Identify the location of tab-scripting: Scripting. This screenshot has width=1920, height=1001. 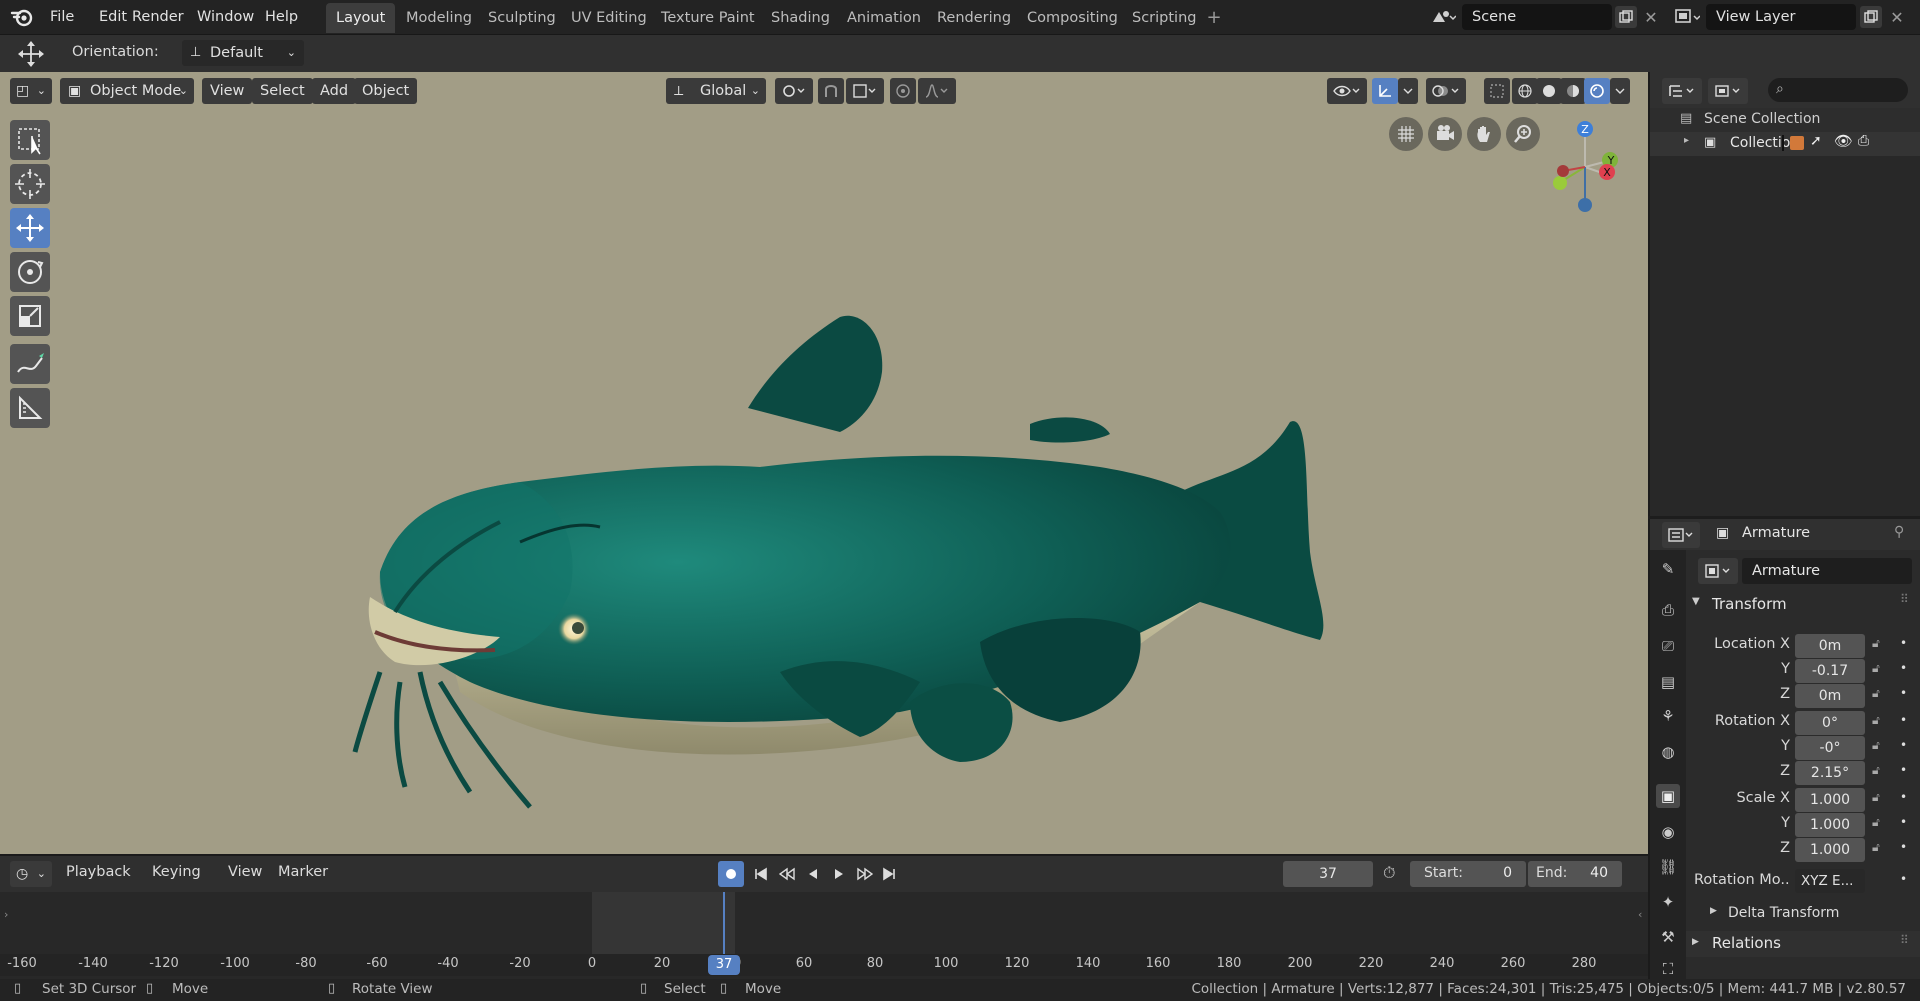
(1164, 18).